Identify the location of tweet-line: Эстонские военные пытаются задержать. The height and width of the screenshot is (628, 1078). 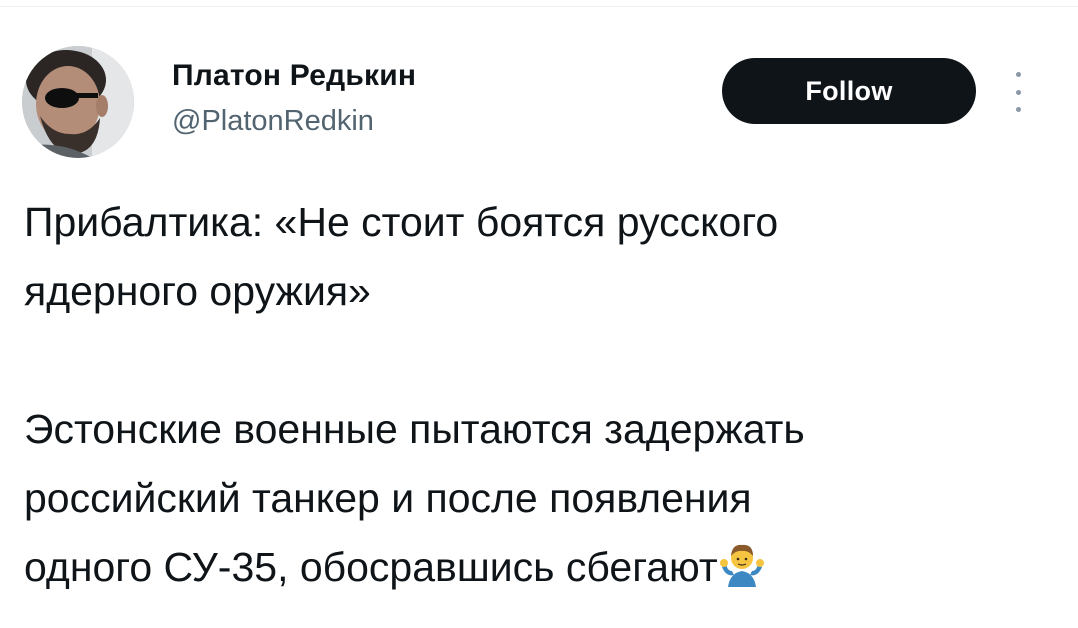
(414, 429).